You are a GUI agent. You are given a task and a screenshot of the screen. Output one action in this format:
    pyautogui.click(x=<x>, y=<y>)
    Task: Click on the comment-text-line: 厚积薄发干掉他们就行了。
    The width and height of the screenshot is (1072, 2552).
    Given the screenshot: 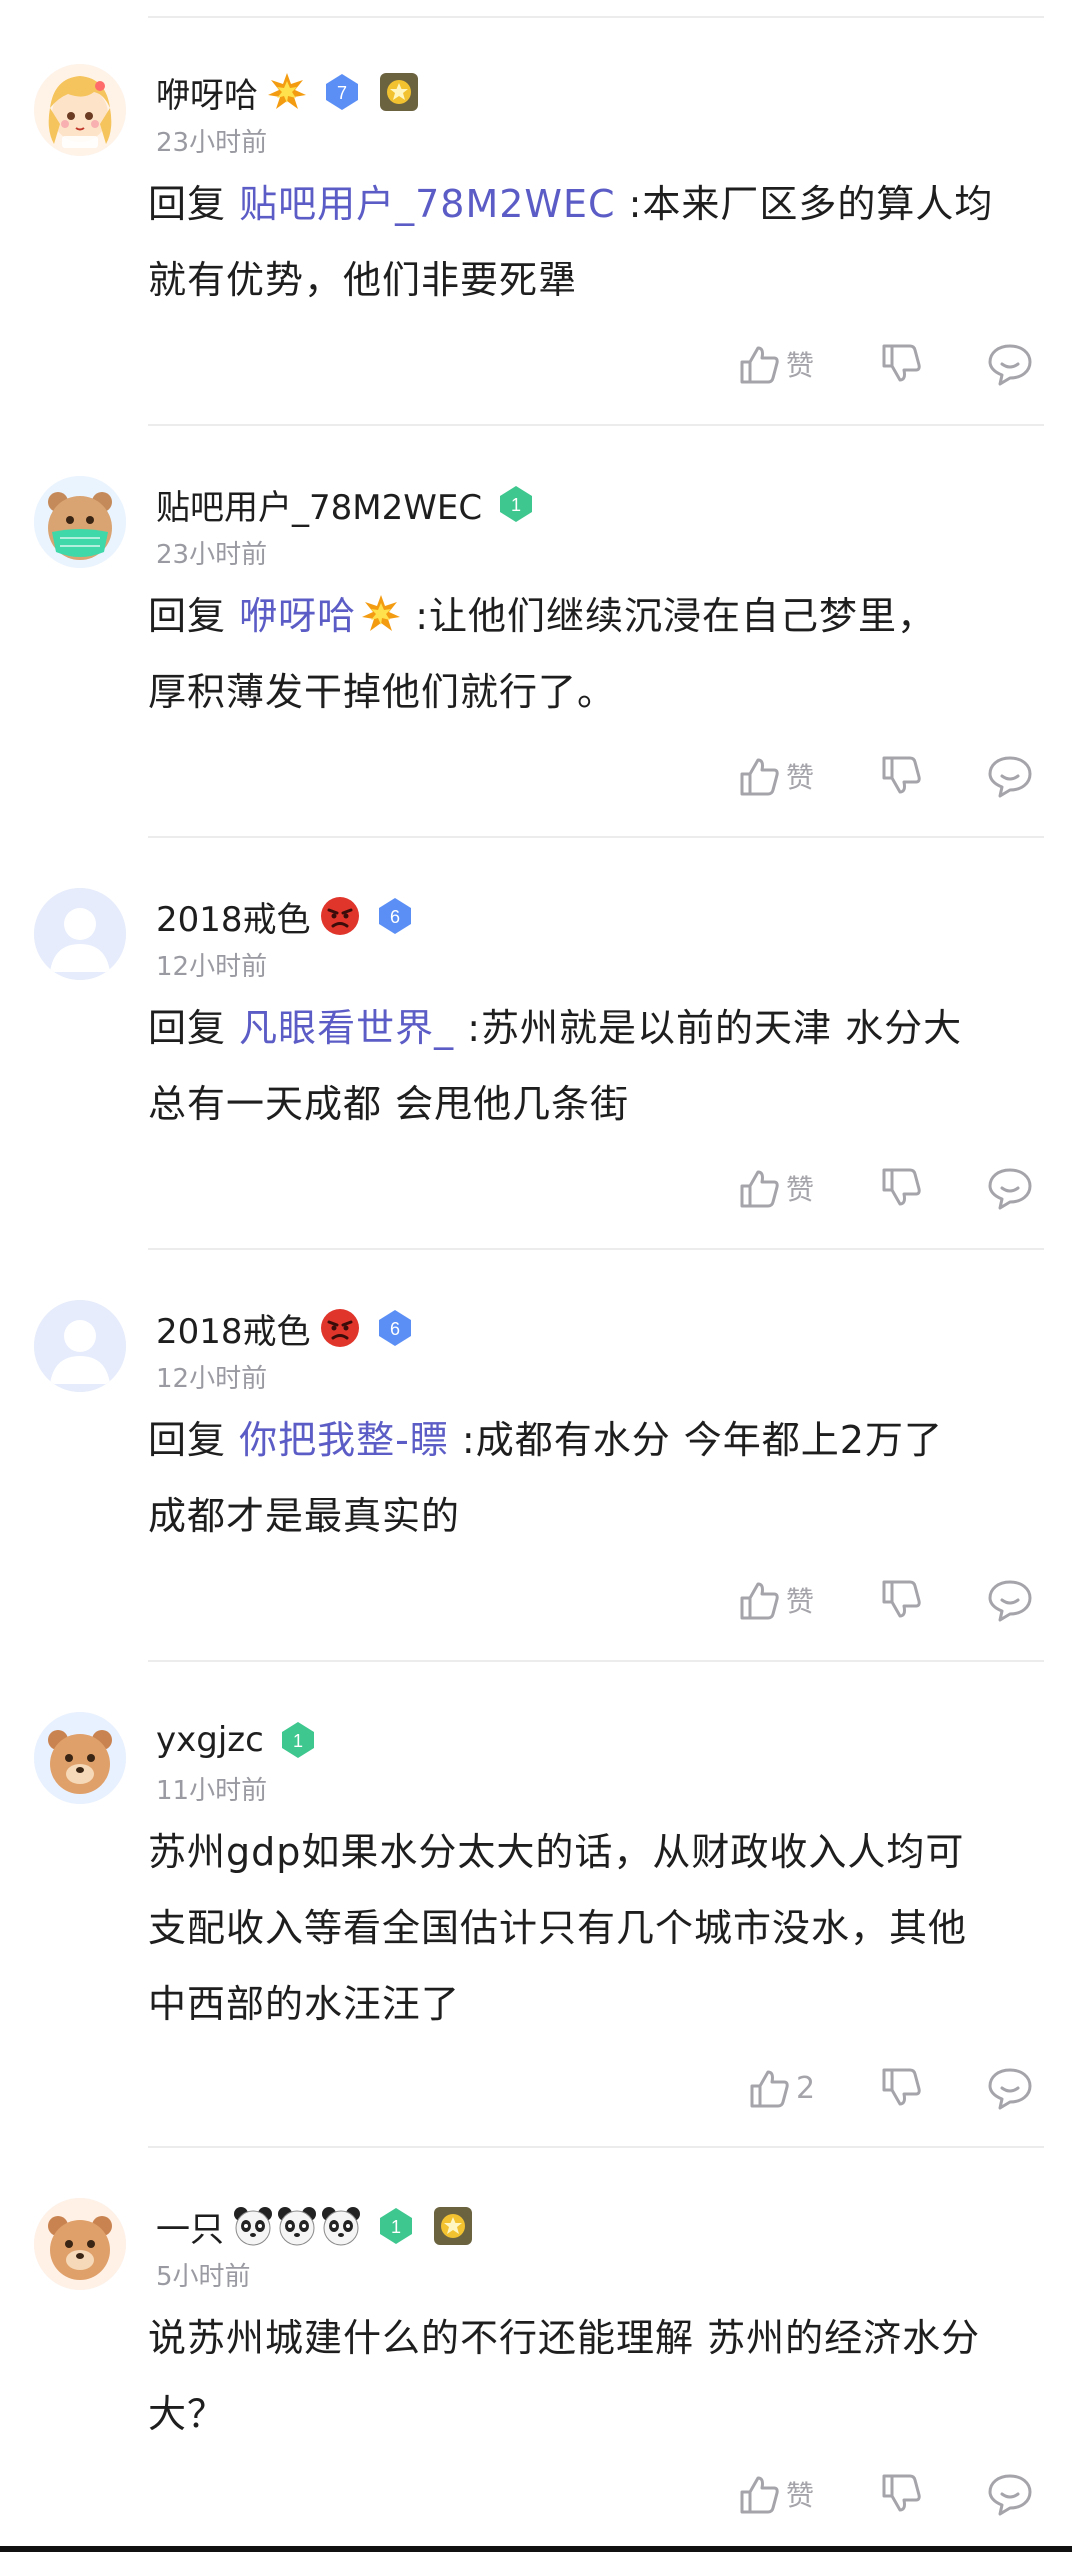 What is the action you would take?
    pyautogui.click(x=382, y=692)
    